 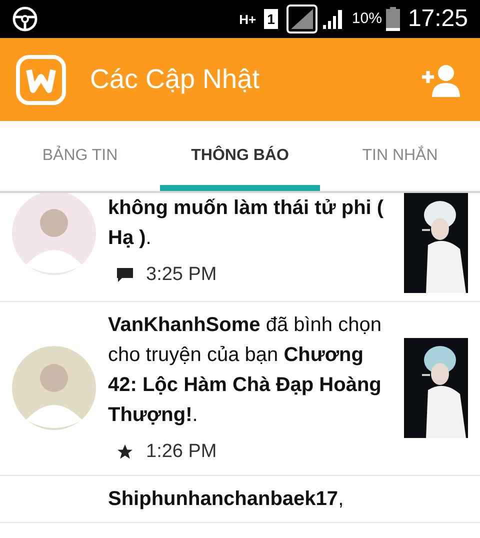 I want to click on network-type: H+, so click(x=247, y=19).